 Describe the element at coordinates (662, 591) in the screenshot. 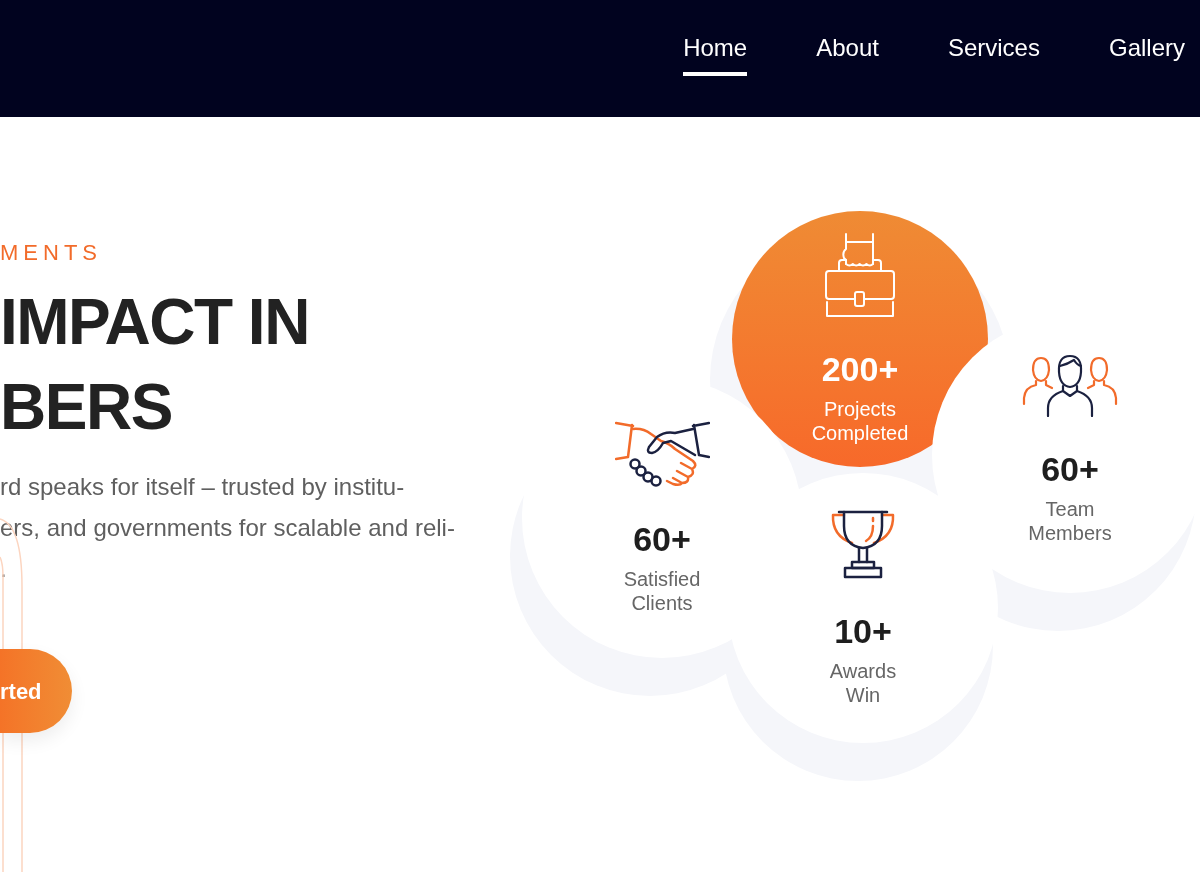

I see `stat-label: Satisfied Clients` at that location.